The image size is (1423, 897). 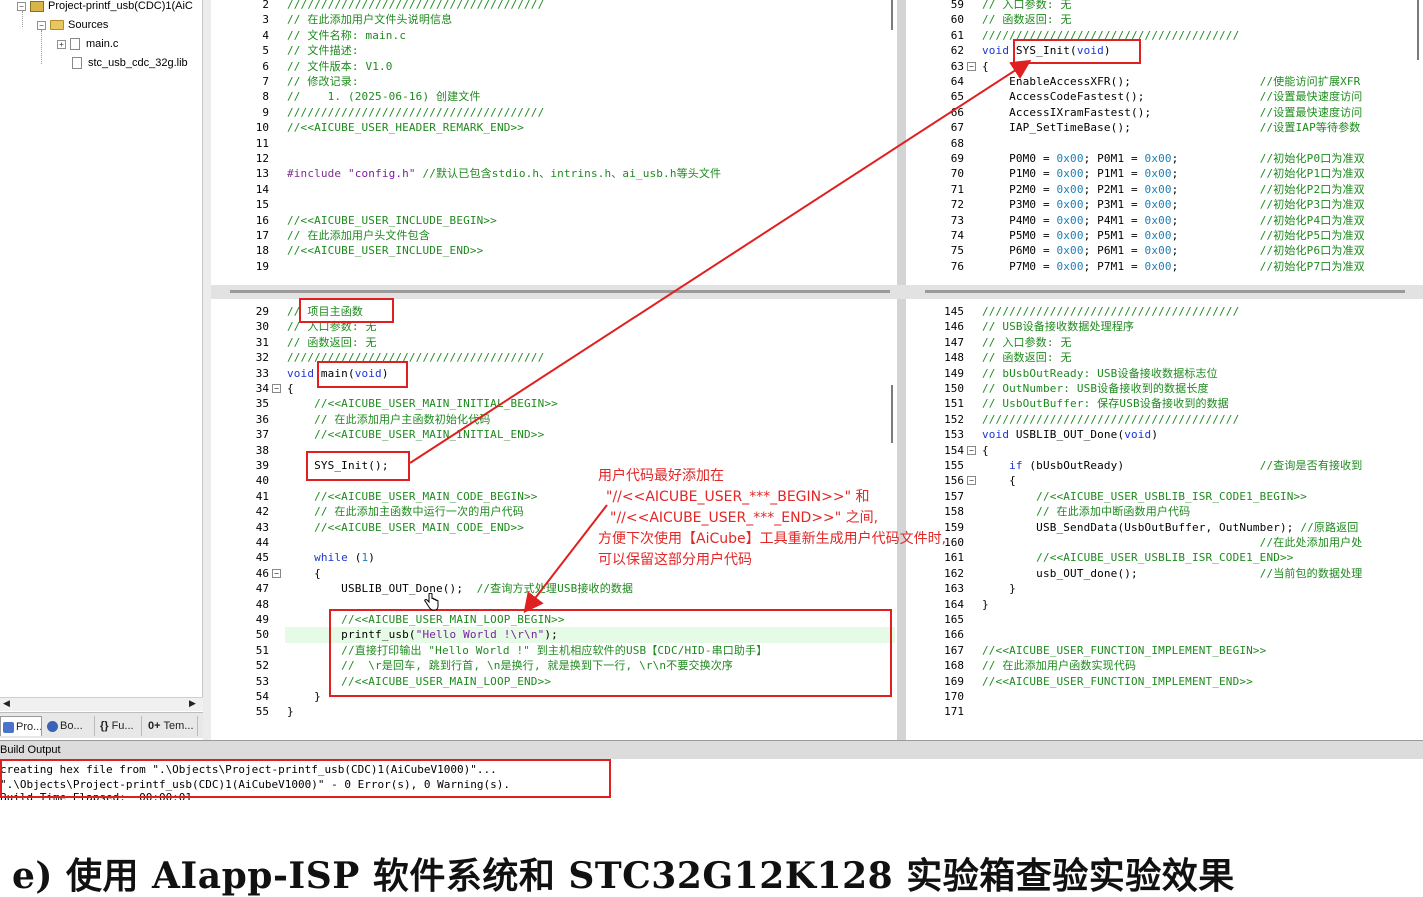 What do you see at coordinates (554, 127) in the screenshot?
I see `code-line: 10 //<<AICUBE_USER_HEADER_REMARK_END>>` at bounding box center [554, 127].